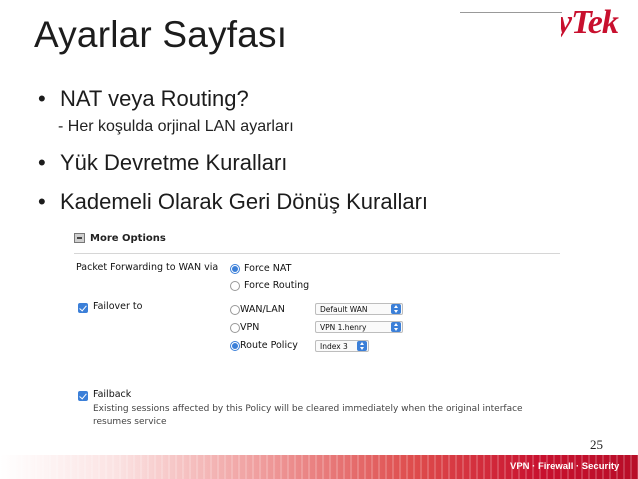 The image size is (638, 479). I want to click on brand-logo: yTek, so click(599, 24).